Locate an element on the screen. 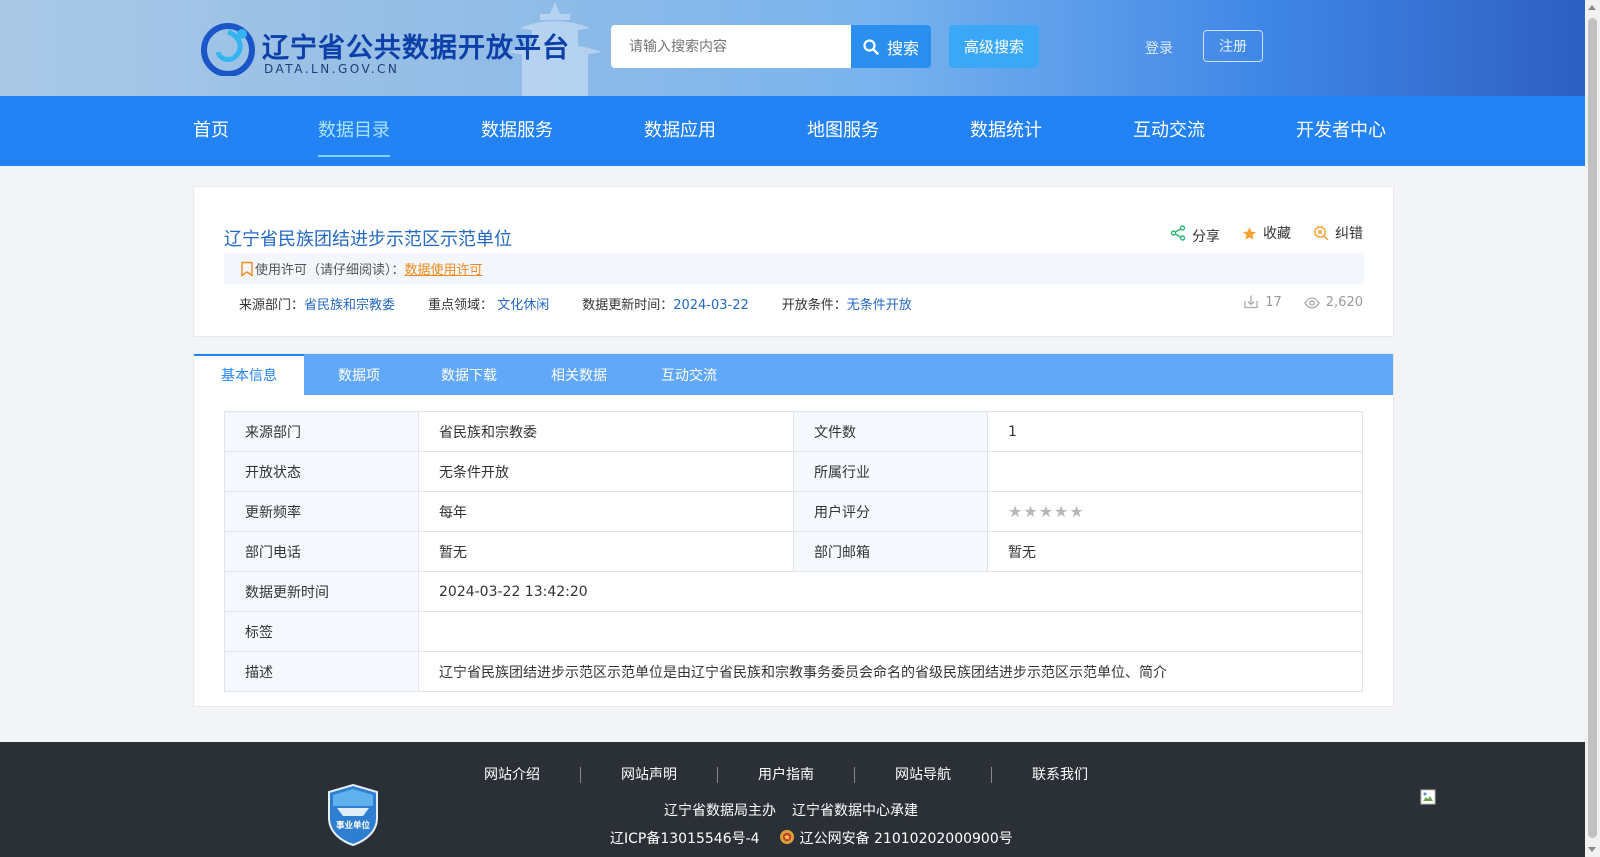  file-count-label: 文件数 is located at coordinates (890, 431).